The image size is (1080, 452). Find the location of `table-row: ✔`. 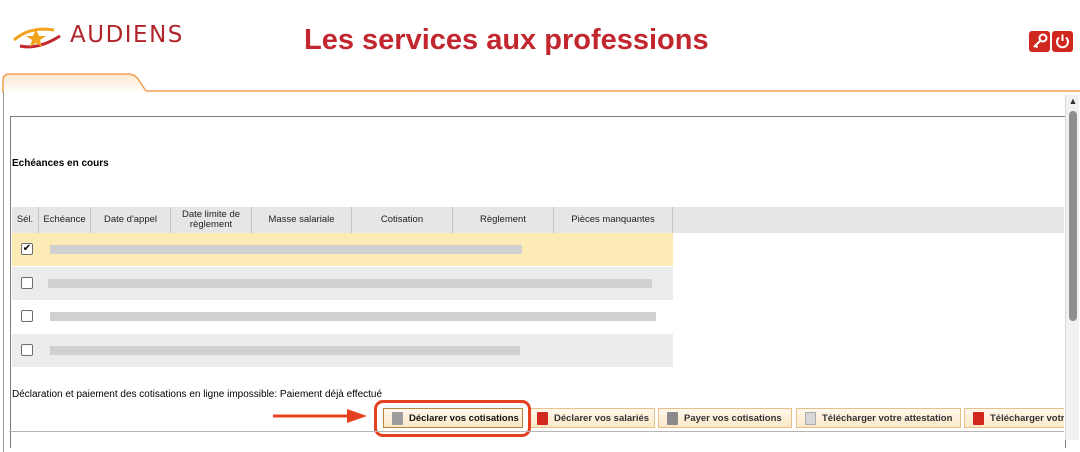

table-row: ✔ is located at coordinates (342, 249).